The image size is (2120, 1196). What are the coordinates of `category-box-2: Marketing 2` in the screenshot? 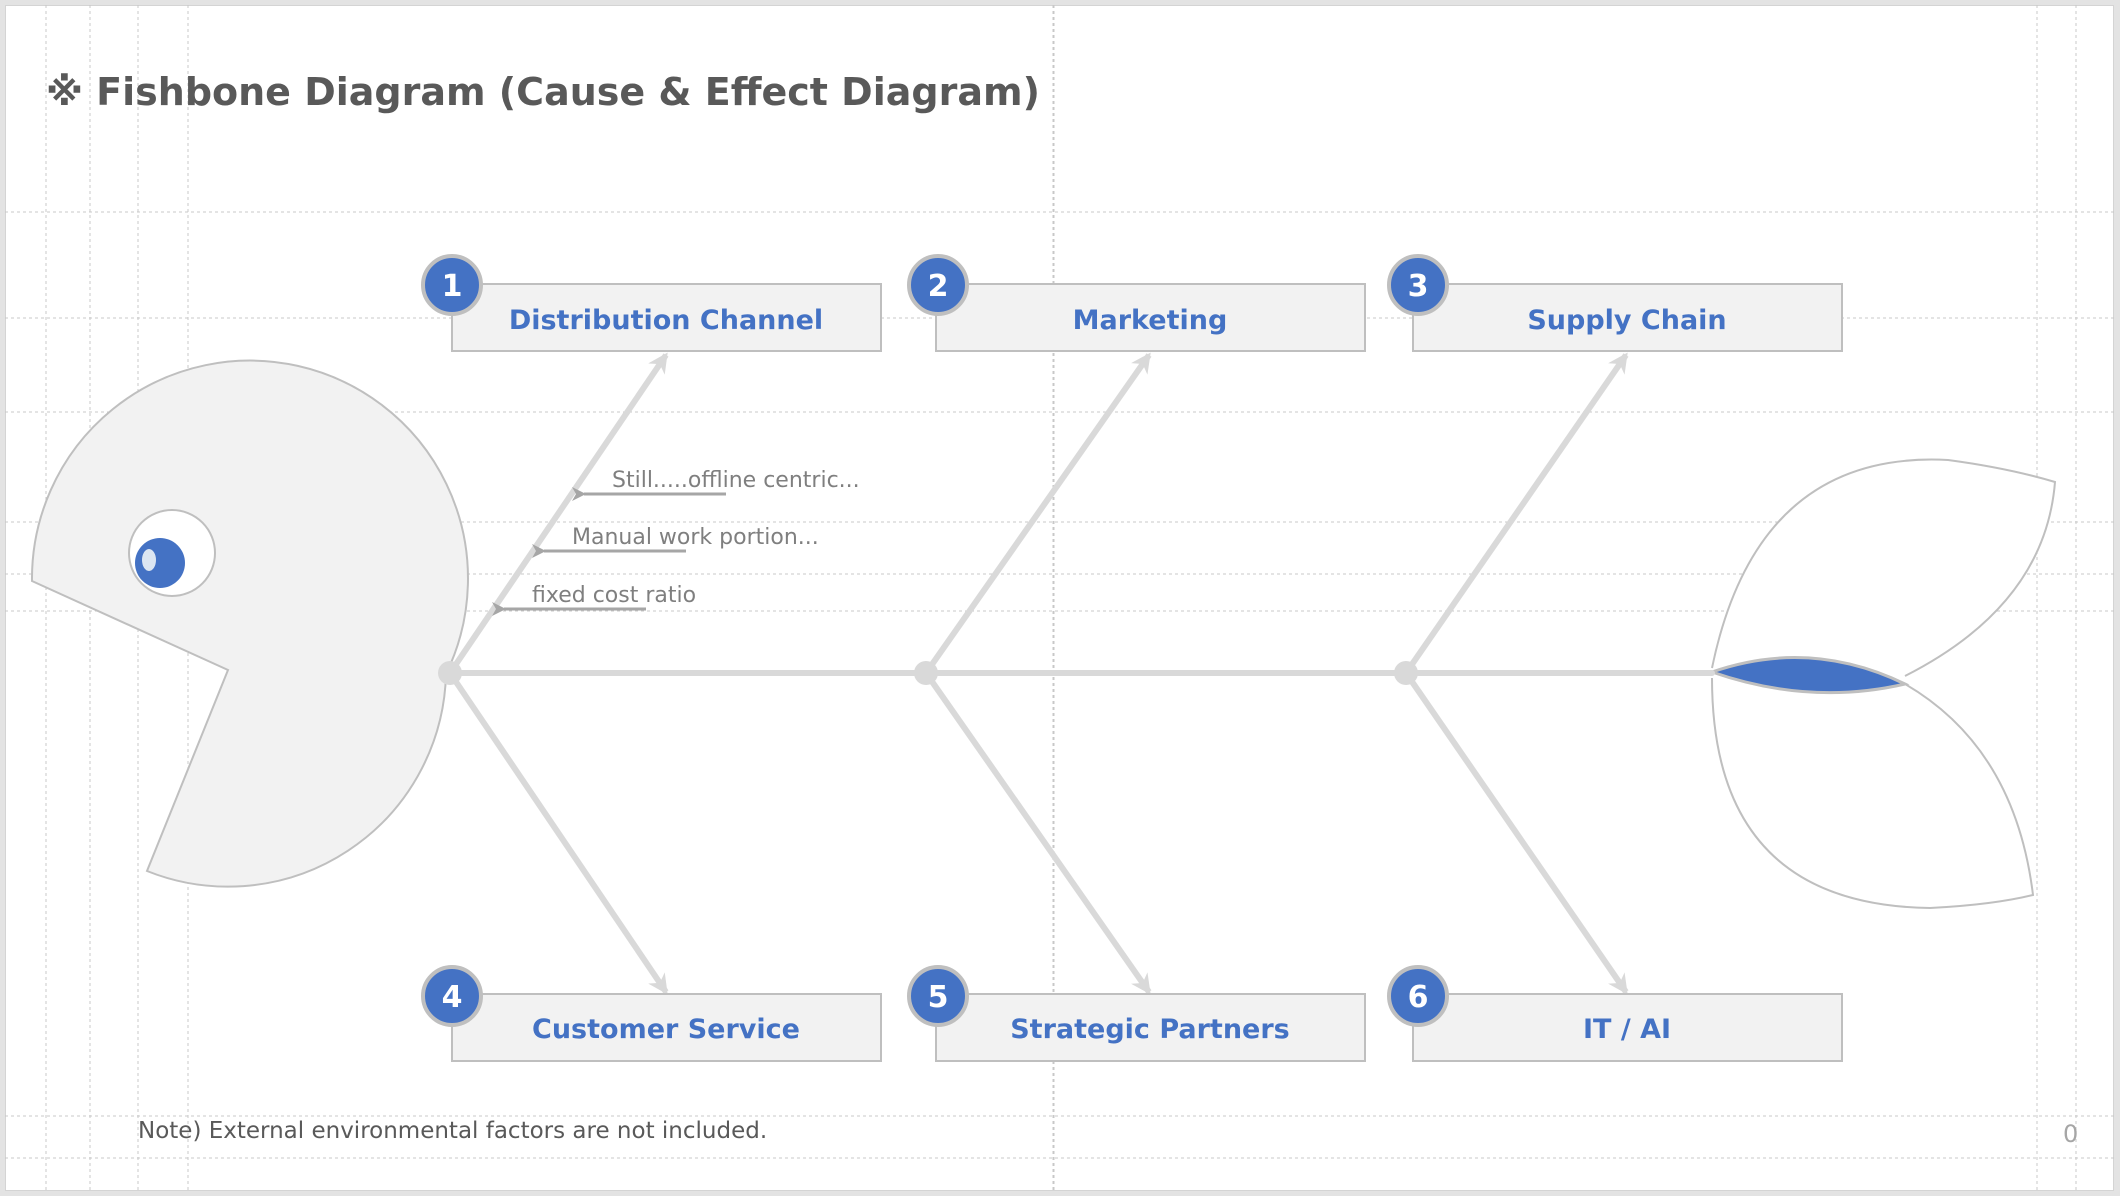 It's located at (1136, 303).